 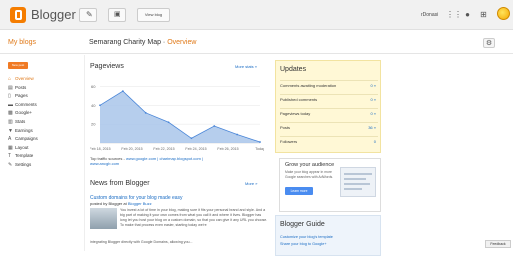 What do you see at coordinates (10, 164) in the screenshot?
I see `settings-icon: ✎` at bounding box center [10, 164].